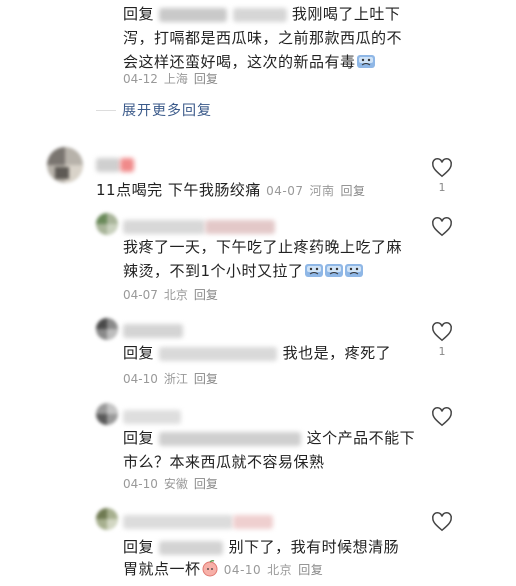 This screenshot has height=586, width=516. I want to click on reply-location: 安徽, so click(175, 484).